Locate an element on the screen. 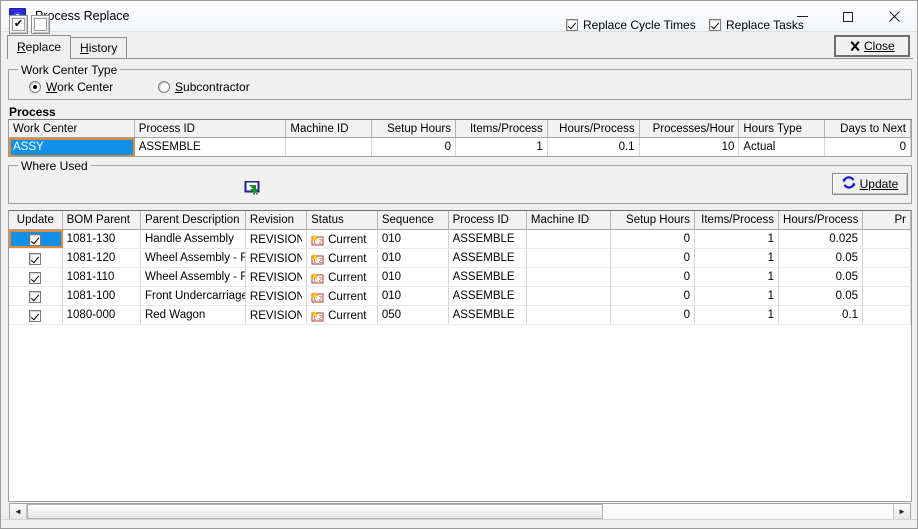 This screenshot has height=529, width=918. row-sequence: 050 is located at coordinates (413, 315).